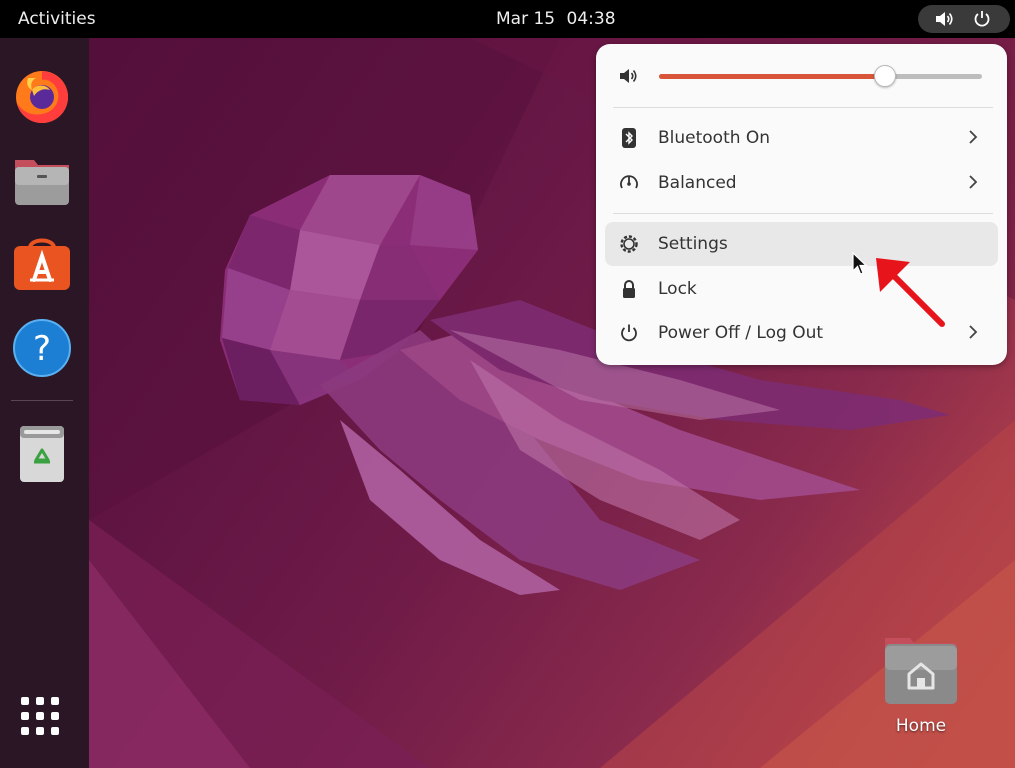 This screenshot has height=768, width=1015. What do you see at coordinates (714, 138) in the screenshot?
I see `menu-item-label: Bluetooth On` at bounding box center [714, 138].